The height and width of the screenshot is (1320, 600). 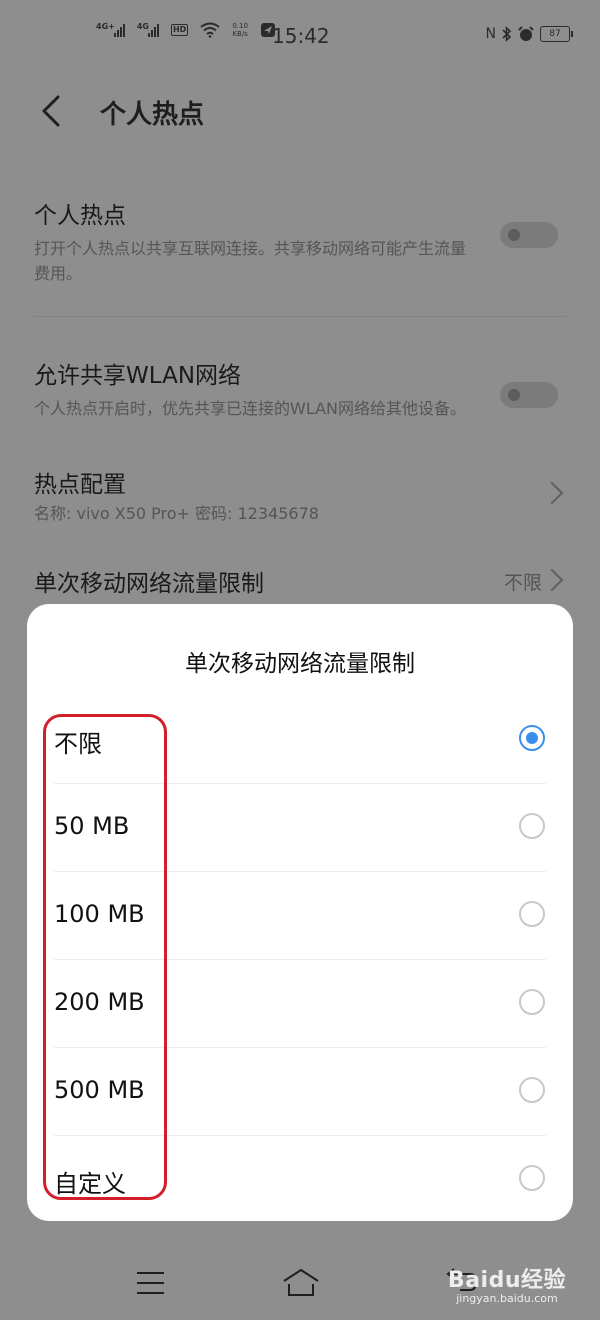 What do you see at coordinates (179, 30) in the screenshot?
I see `hd-volte-icon: HD` at bounding box center [179, 30].